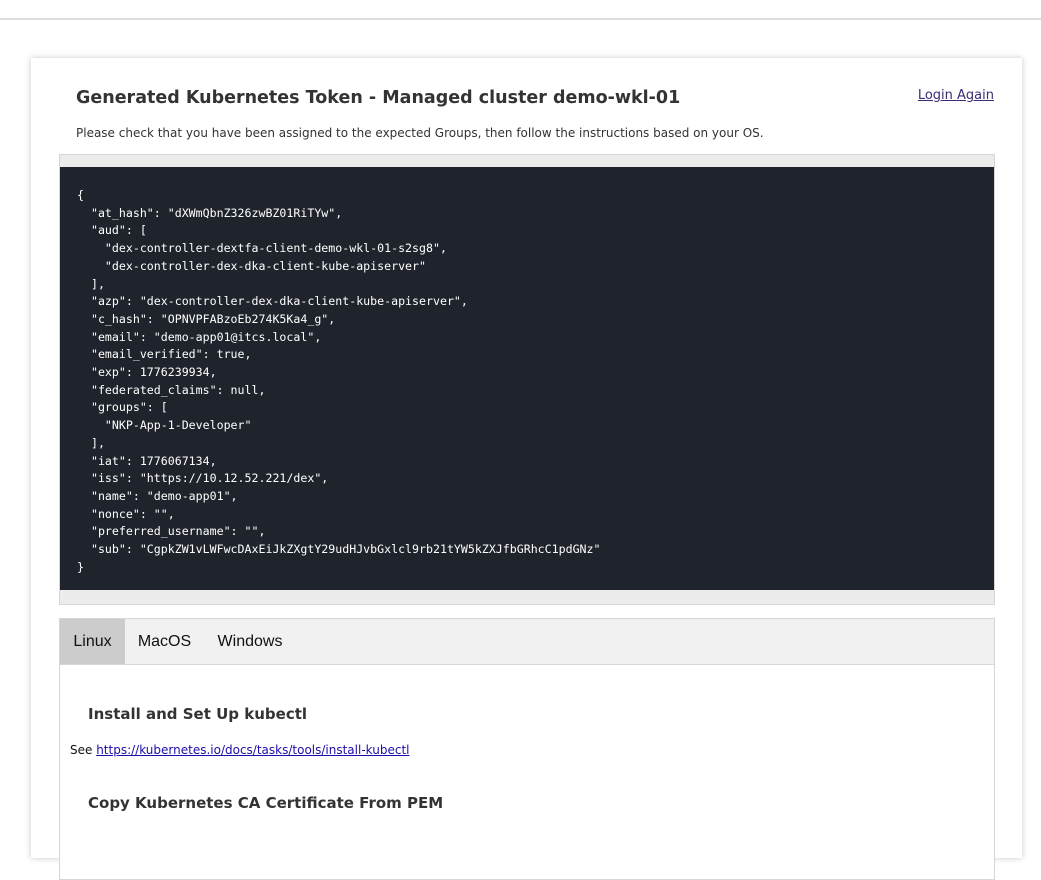 This screenshot has width=1041, height=880. I want to click on tab-linux: Linux, so click(92, 641).